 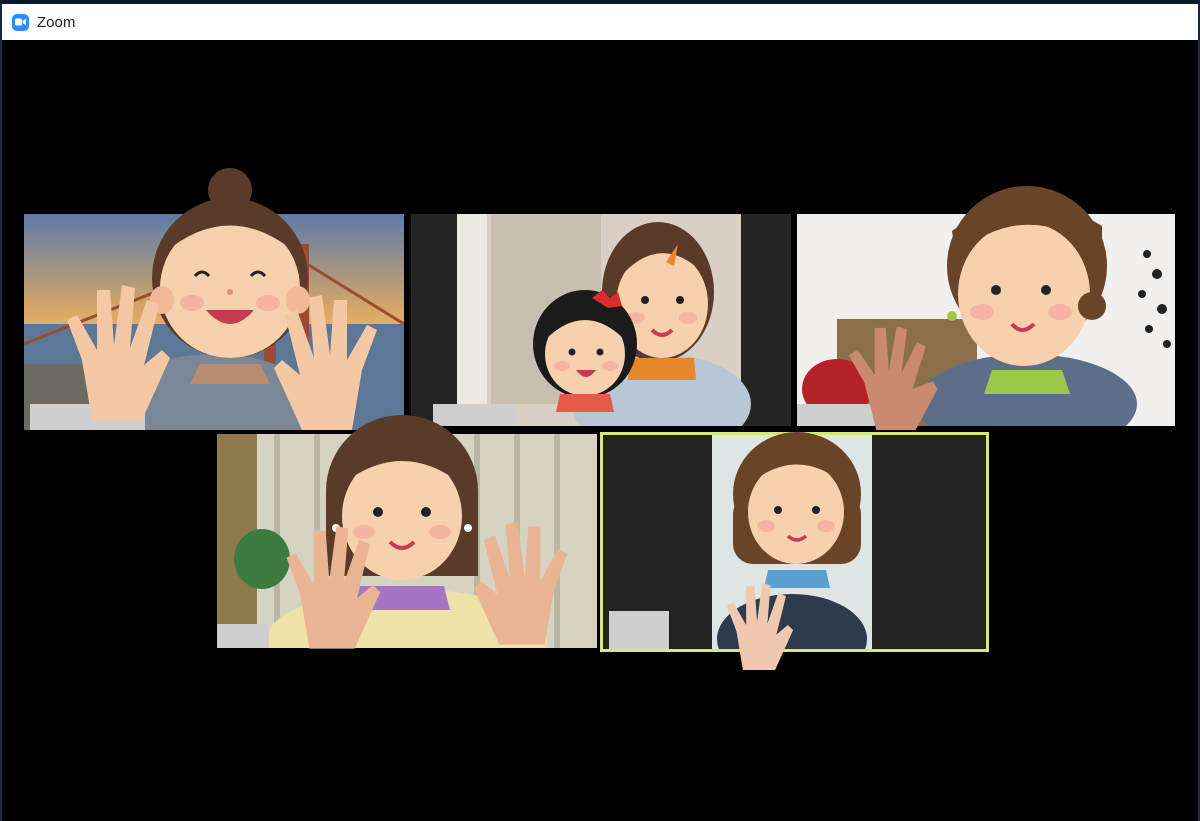 What do you see at coordinates (585, 351) in the screenshot?
I see `avatar-overlay-2-child` at bounding box center [585, 351].